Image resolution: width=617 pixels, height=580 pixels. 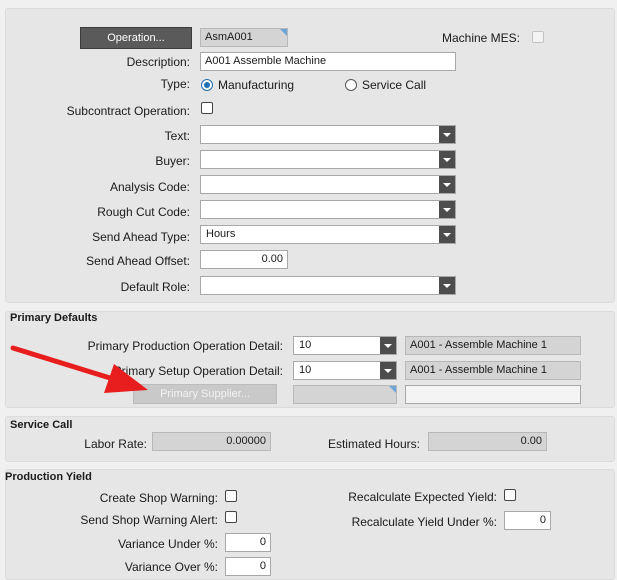 I want to click on create-shop-warning-checkbox, so click(x=231, y=496).